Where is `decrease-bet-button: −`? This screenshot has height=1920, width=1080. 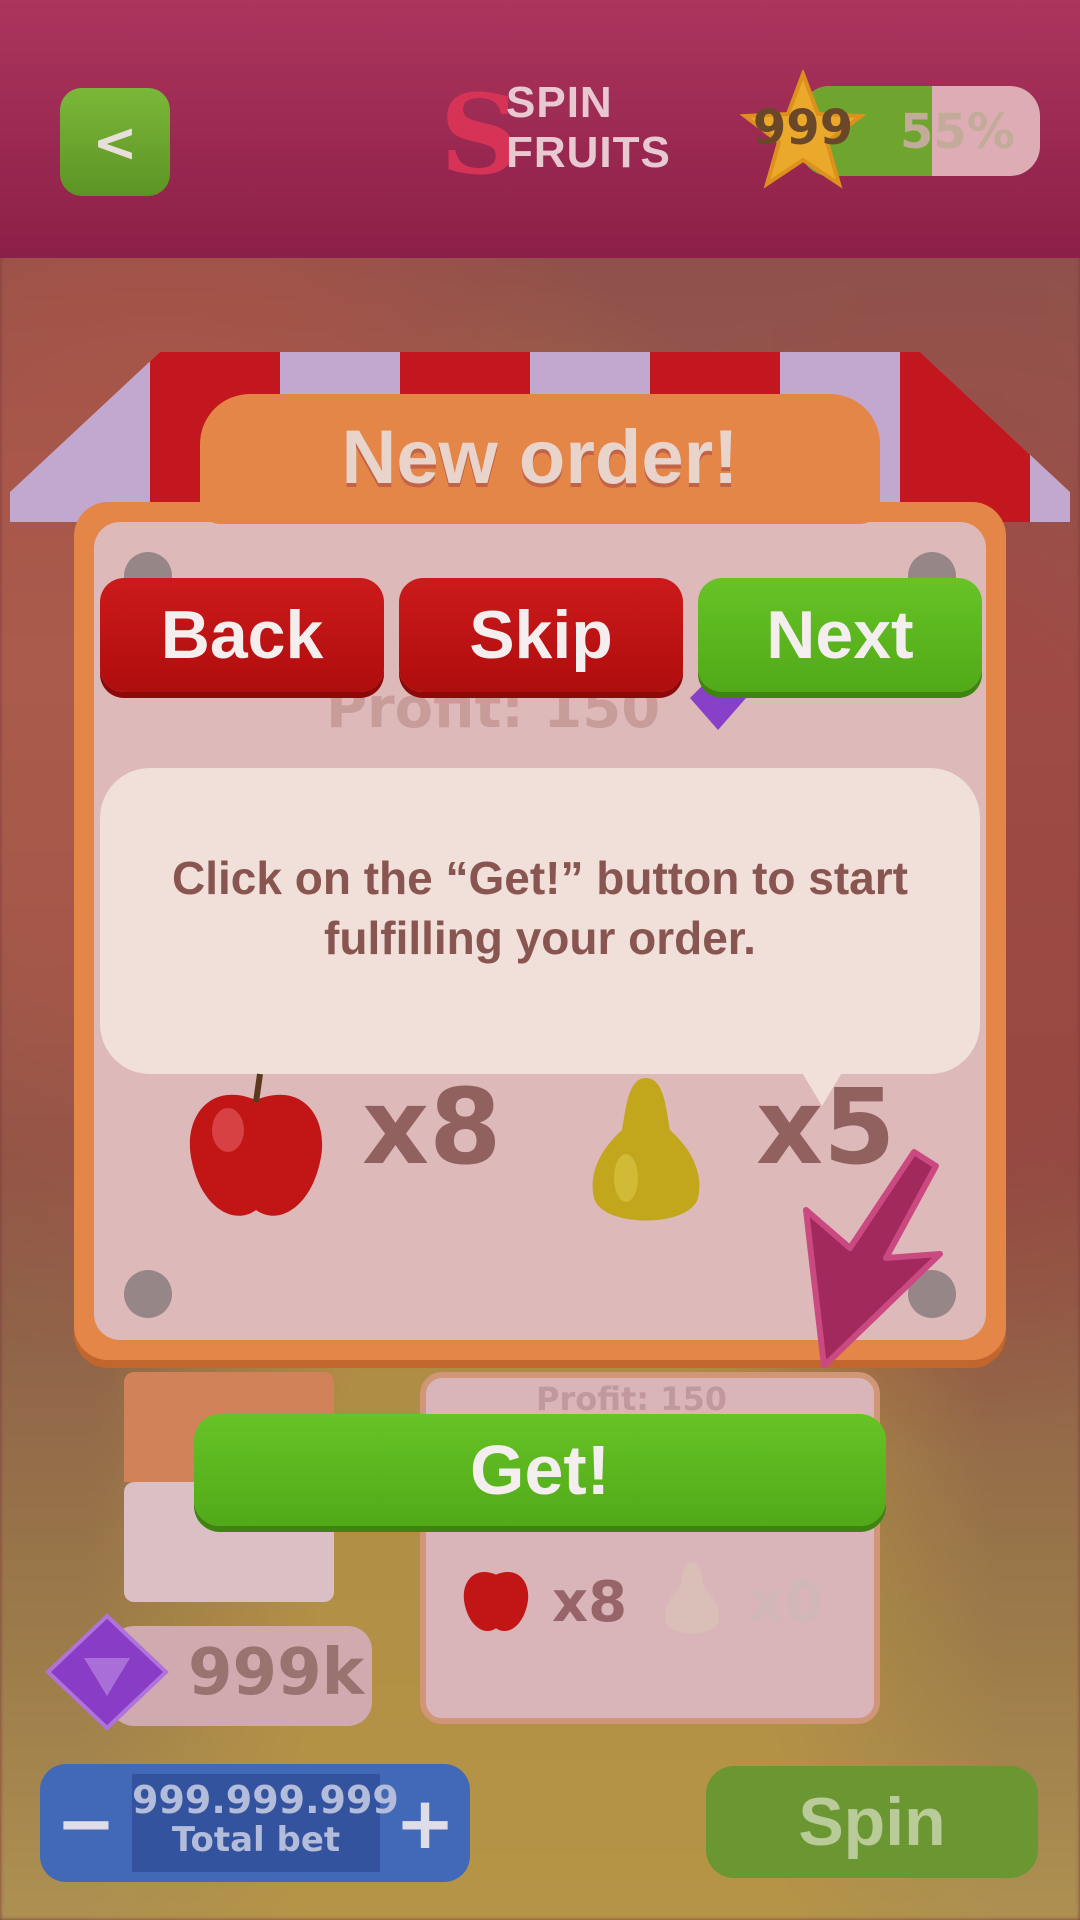
decrease-bet-button: − is located at coordinates (86, 1823).